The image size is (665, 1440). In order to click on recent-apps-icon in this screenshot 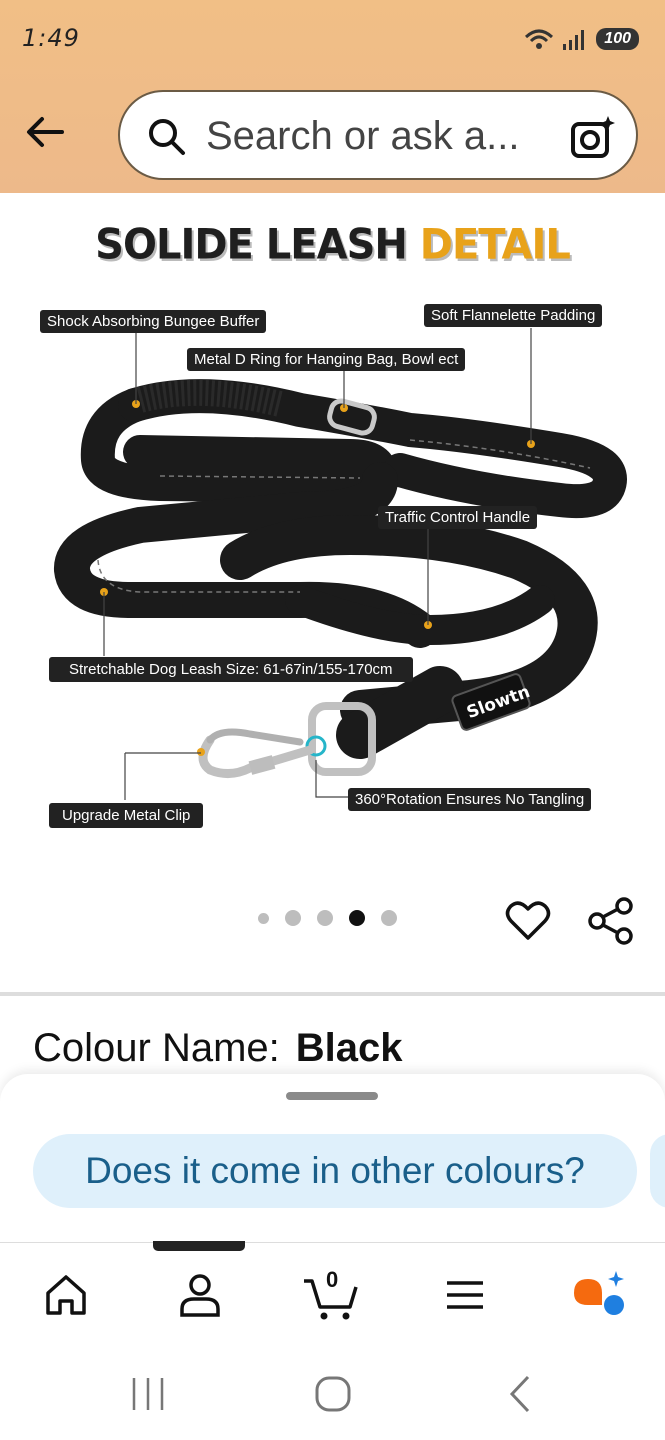, I will do `click(148, 1394)`.